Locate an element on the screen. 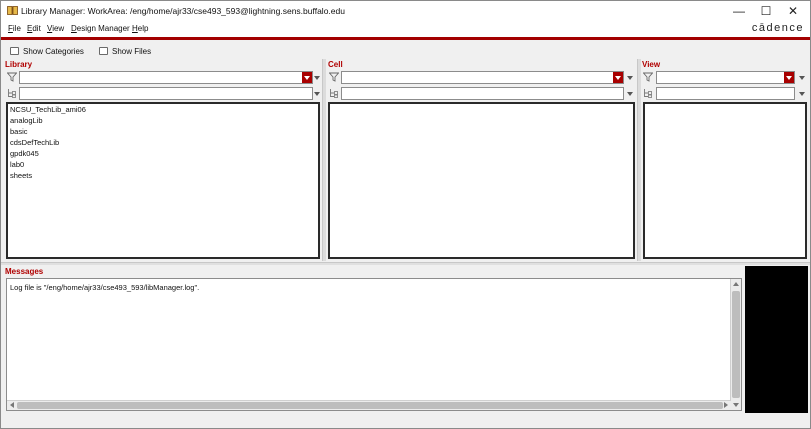  cell-pane-title: Cell is located at coordinates (335, 64).